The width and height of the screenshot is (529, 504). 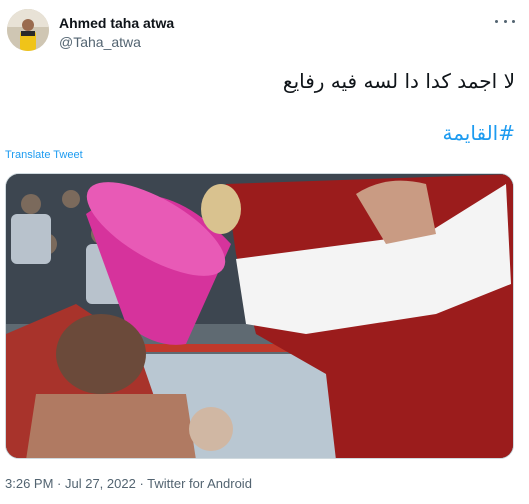 I want to click on tweet-time: 3:26 PM, so click(x=29, y=483).